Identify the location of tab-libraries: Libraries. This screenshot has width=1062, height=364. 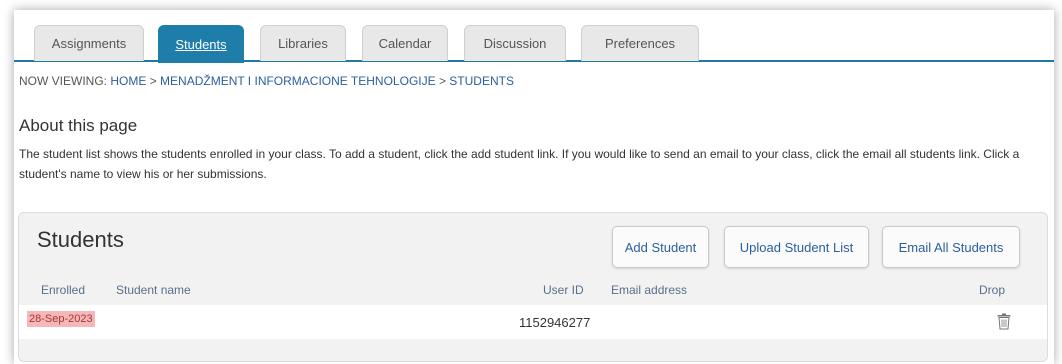
(303, 43).